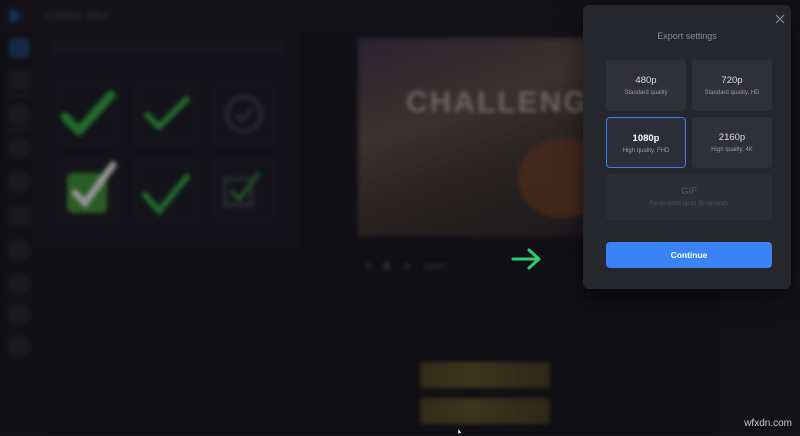 The height and width of the screenshot is (436, 800). What do you see at coordinates (732, 137) in the screenshot?
I see `option-title: 2160p` at bounding box center [732, 137].